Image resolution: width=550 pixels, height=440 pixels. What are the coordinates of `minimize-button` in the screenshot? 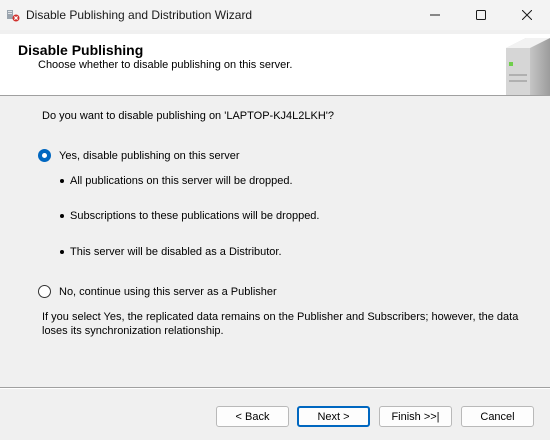 It's located at (435, 15).